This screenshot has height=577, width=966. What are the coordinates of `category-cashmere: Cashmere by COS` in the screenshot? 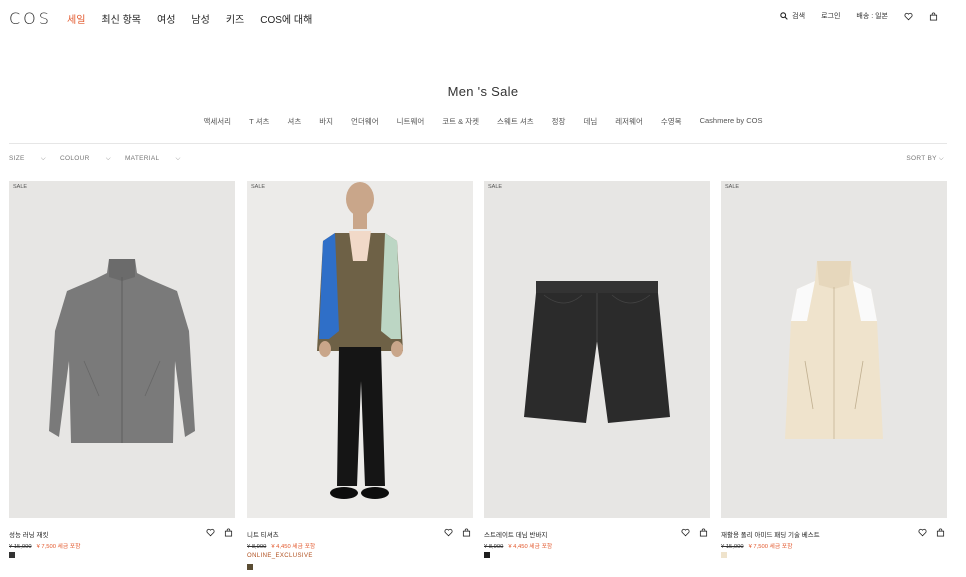 It's located at (731, 121).